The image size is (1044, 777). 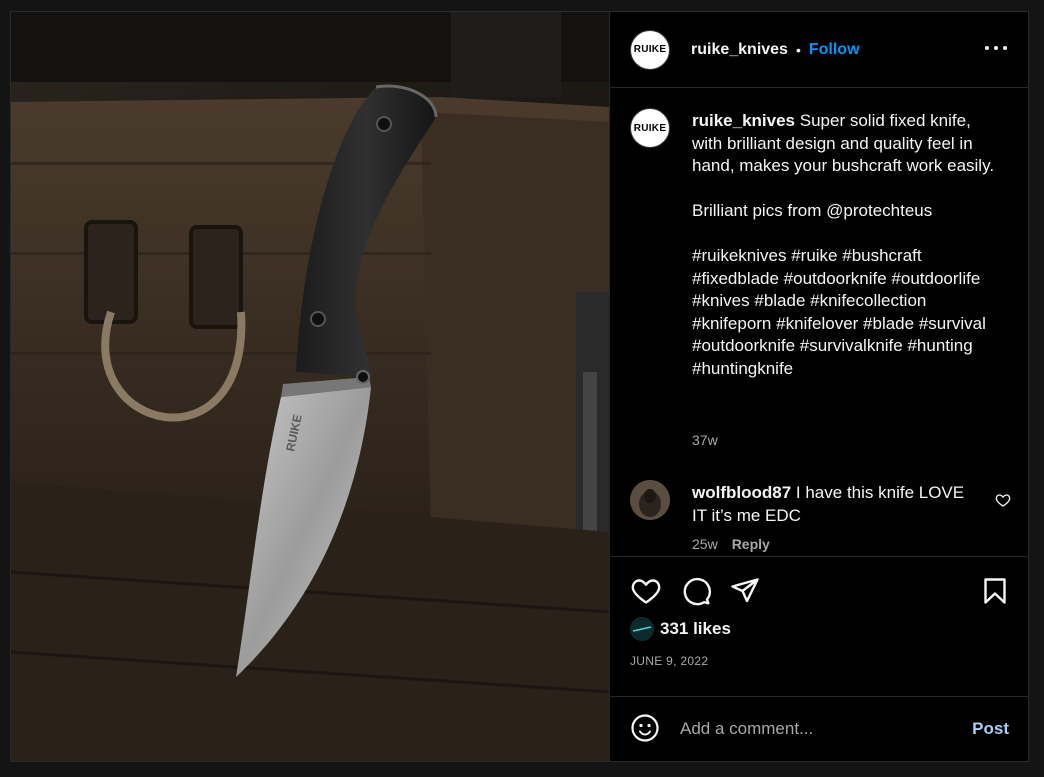 I want to click on comment-icon, so click(x=696, y=591).